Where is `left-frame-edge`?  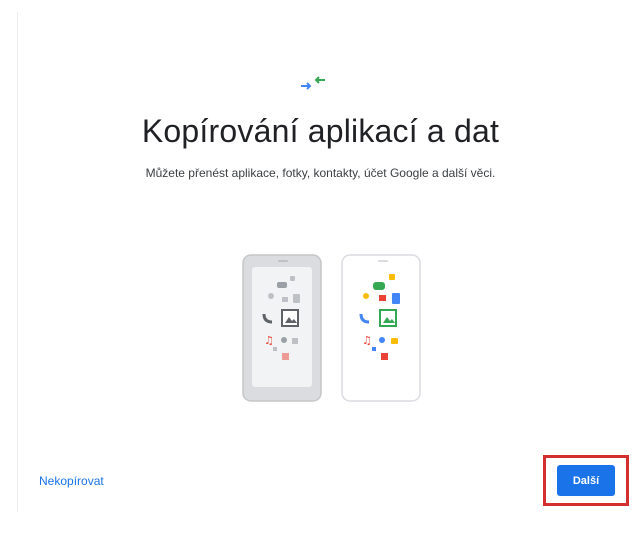
left-frame-edge is located at coordinates (17, 262).